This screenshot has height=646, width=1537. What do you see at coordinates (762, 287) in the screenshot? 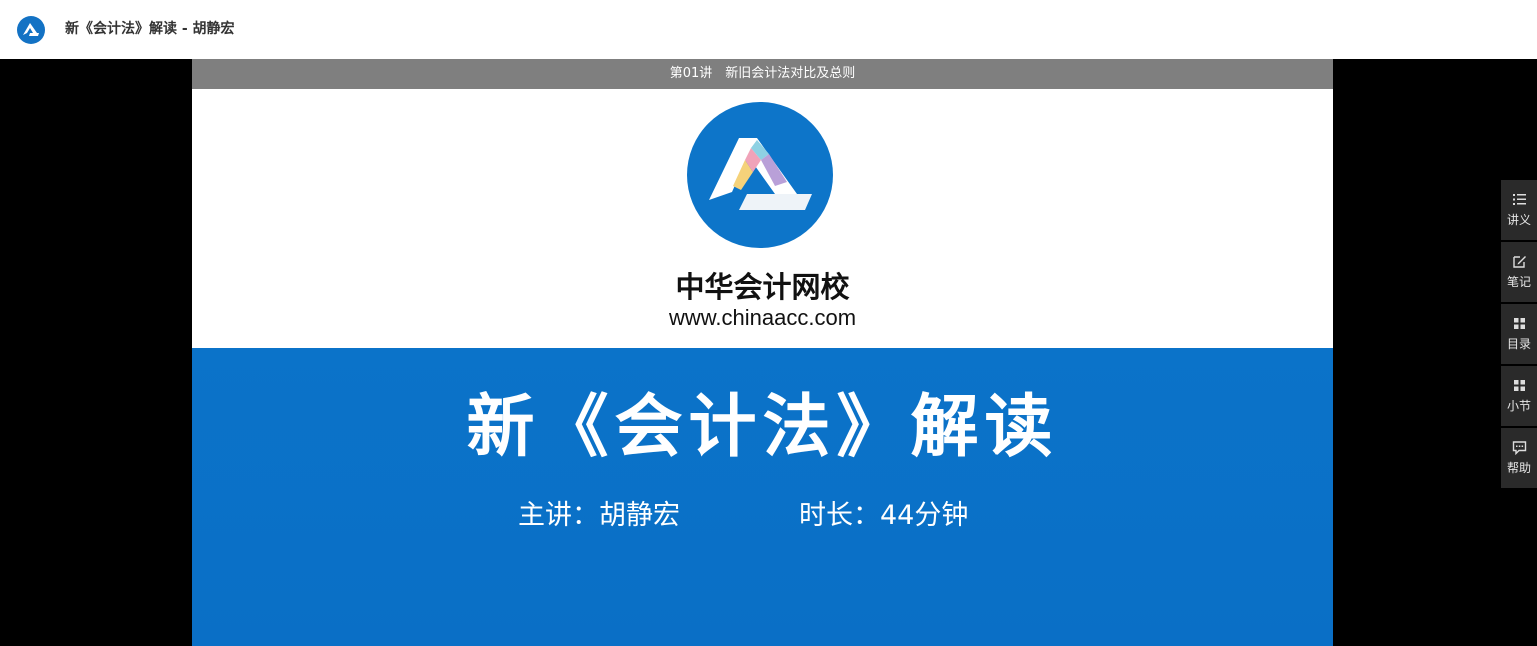
I see `slide-brand-name: 中华会计网校` at bounding box center [762, 287].